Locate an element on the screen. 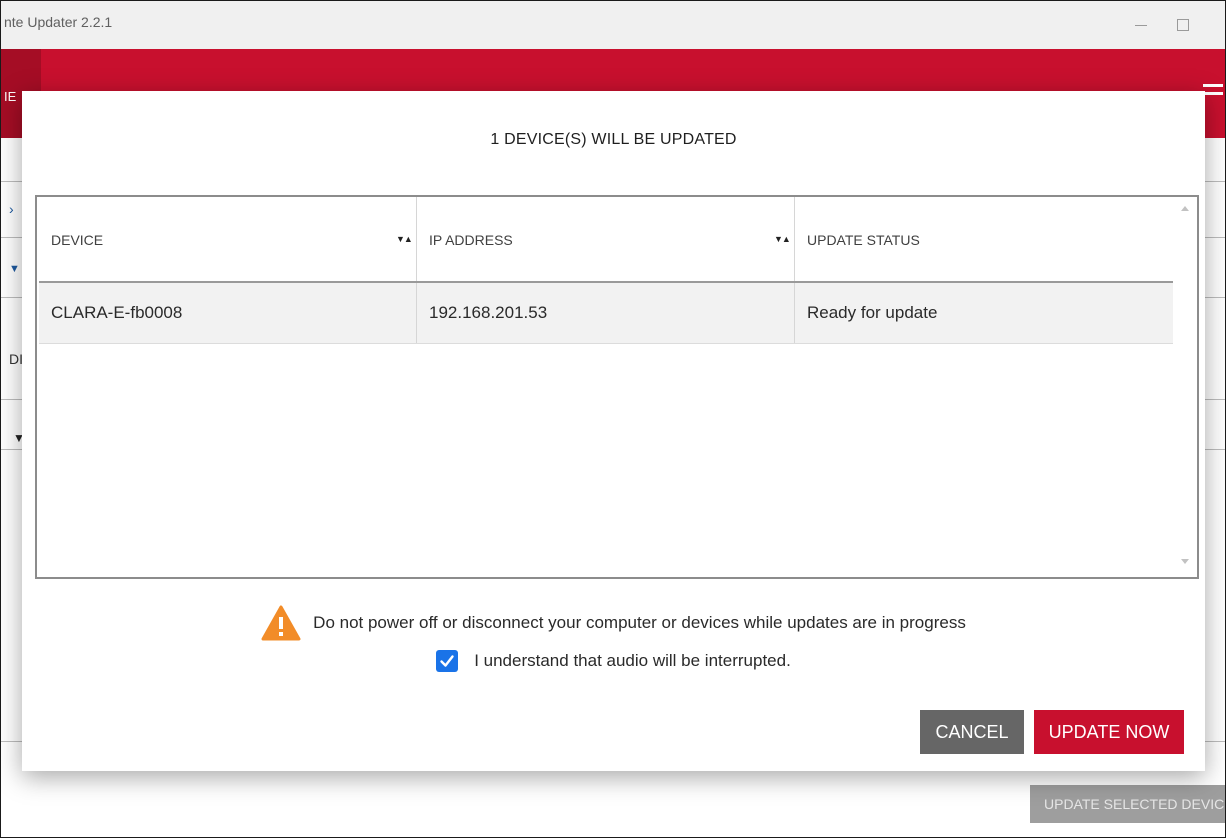 This screenshot has width=1226, height=838. column-header-ip-address: IP ADDRESS ▼▲ is located at coordinates (606, 239).